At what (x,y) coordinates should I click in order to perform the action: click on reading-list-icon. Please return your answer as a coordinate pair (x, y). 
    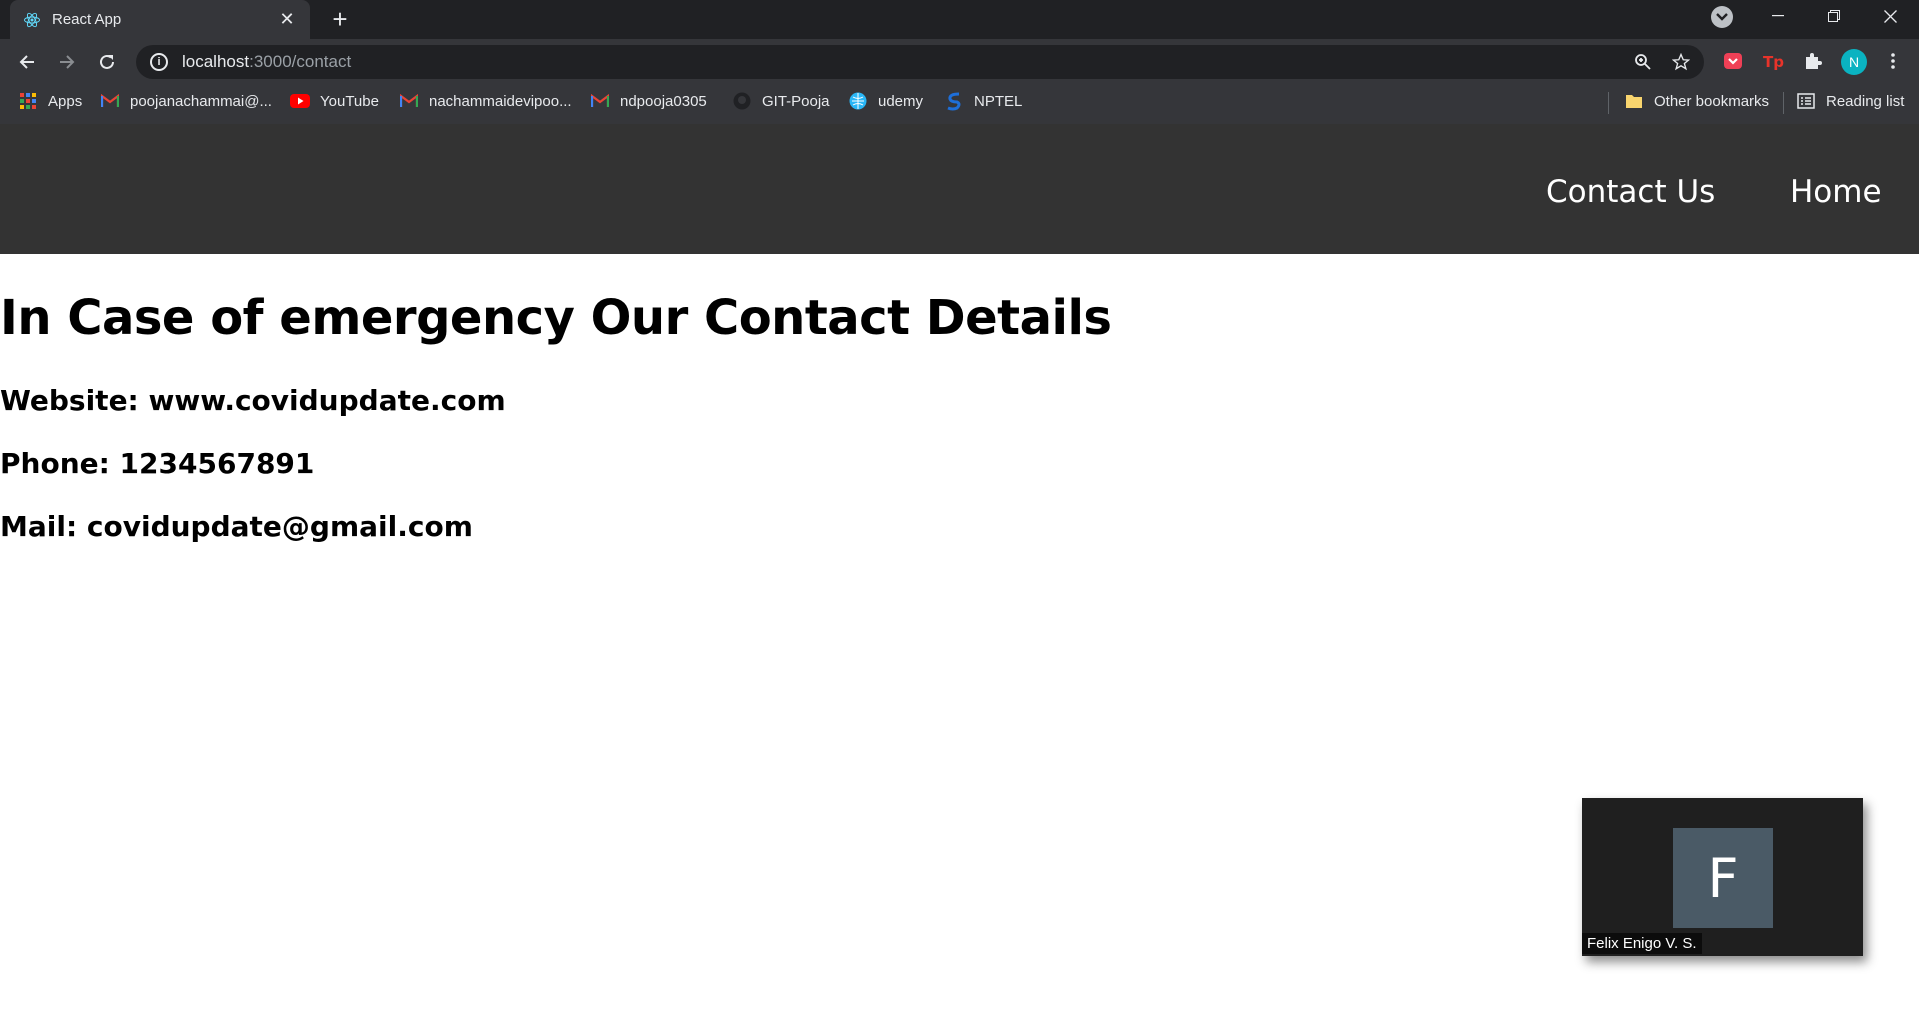
    Looking at the image, I should click on (1806, 101).